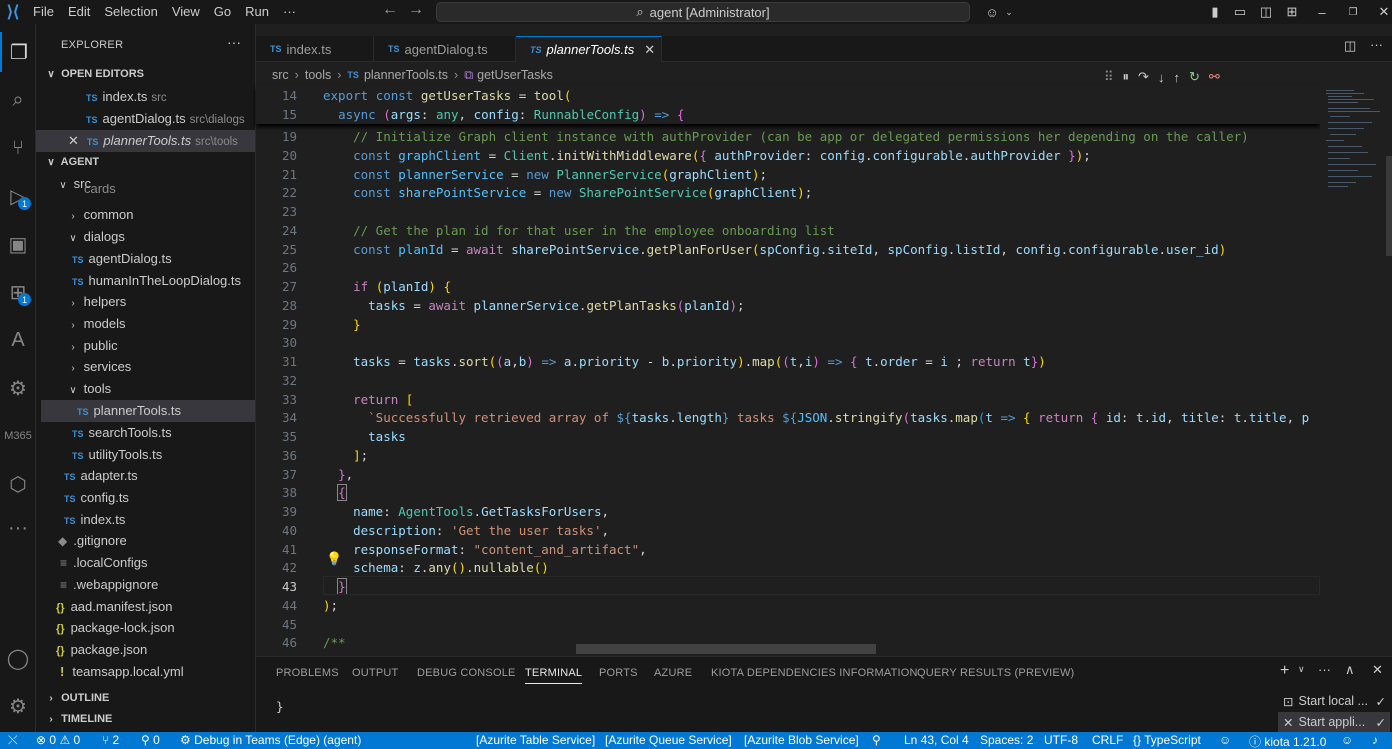 The height and width of the screenshot is (749, 1392). I want to click on remote-explorer-icon: ▣, so click(18, 244).